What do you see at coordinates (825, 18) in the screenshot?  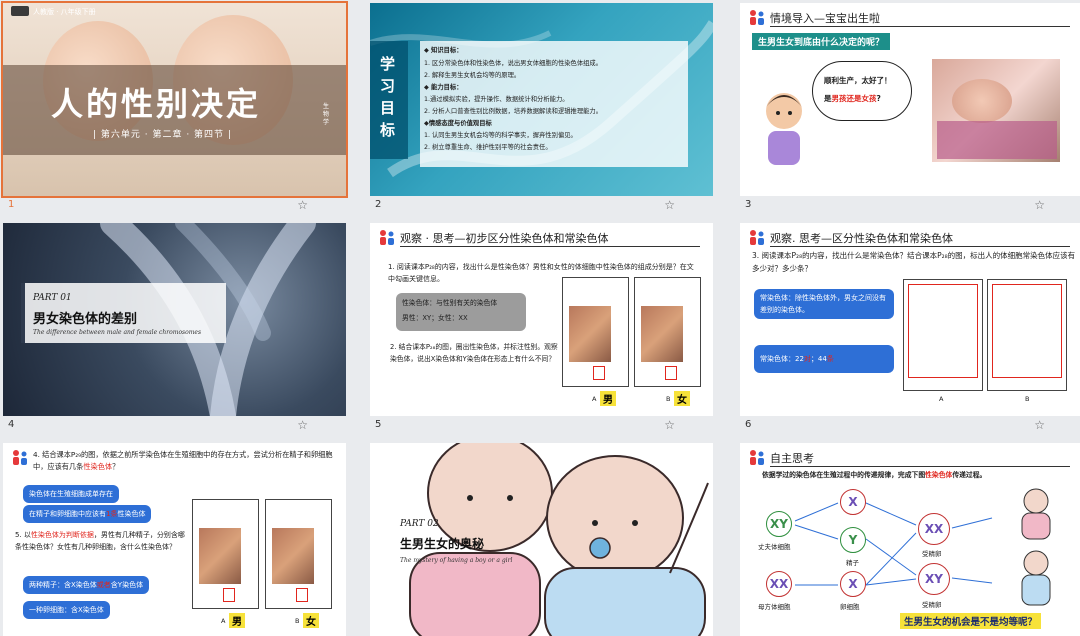 I see `slide-3-header: 情境导入—宝宝出生啦` at bounding box center [825, 18].